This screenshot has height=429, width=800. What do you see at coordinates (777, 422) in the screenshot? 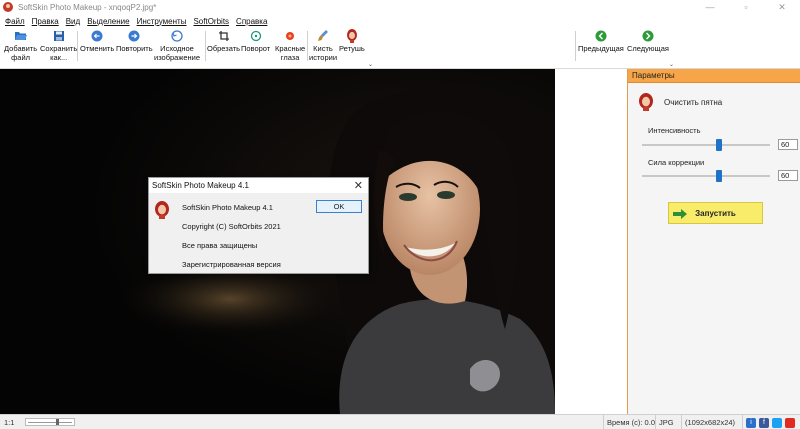
I see `twitter-icon` at bounding box center [777, 422].